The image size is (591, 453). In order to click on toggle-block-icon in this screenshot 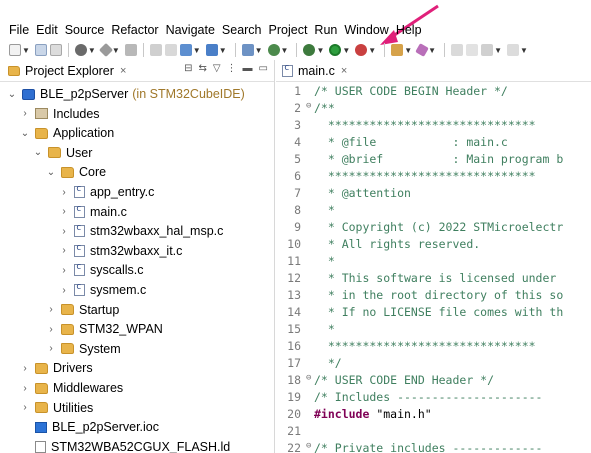, I will do `click(170, 50)`.